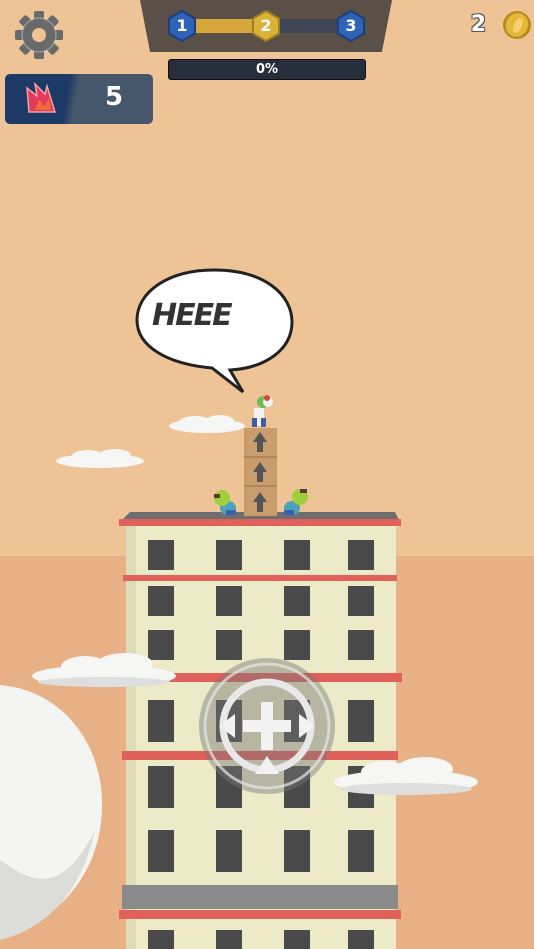  I want to click on gear-icon, so click(39, 35).